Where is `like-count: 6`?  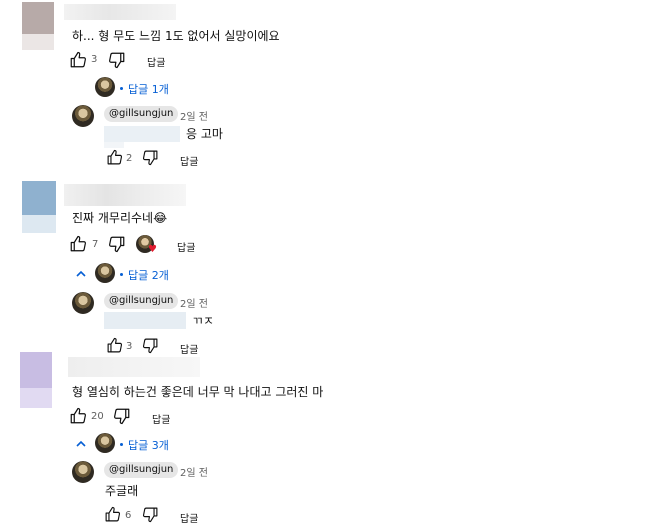
like-count: 6 is located at coordinates (128, 515).